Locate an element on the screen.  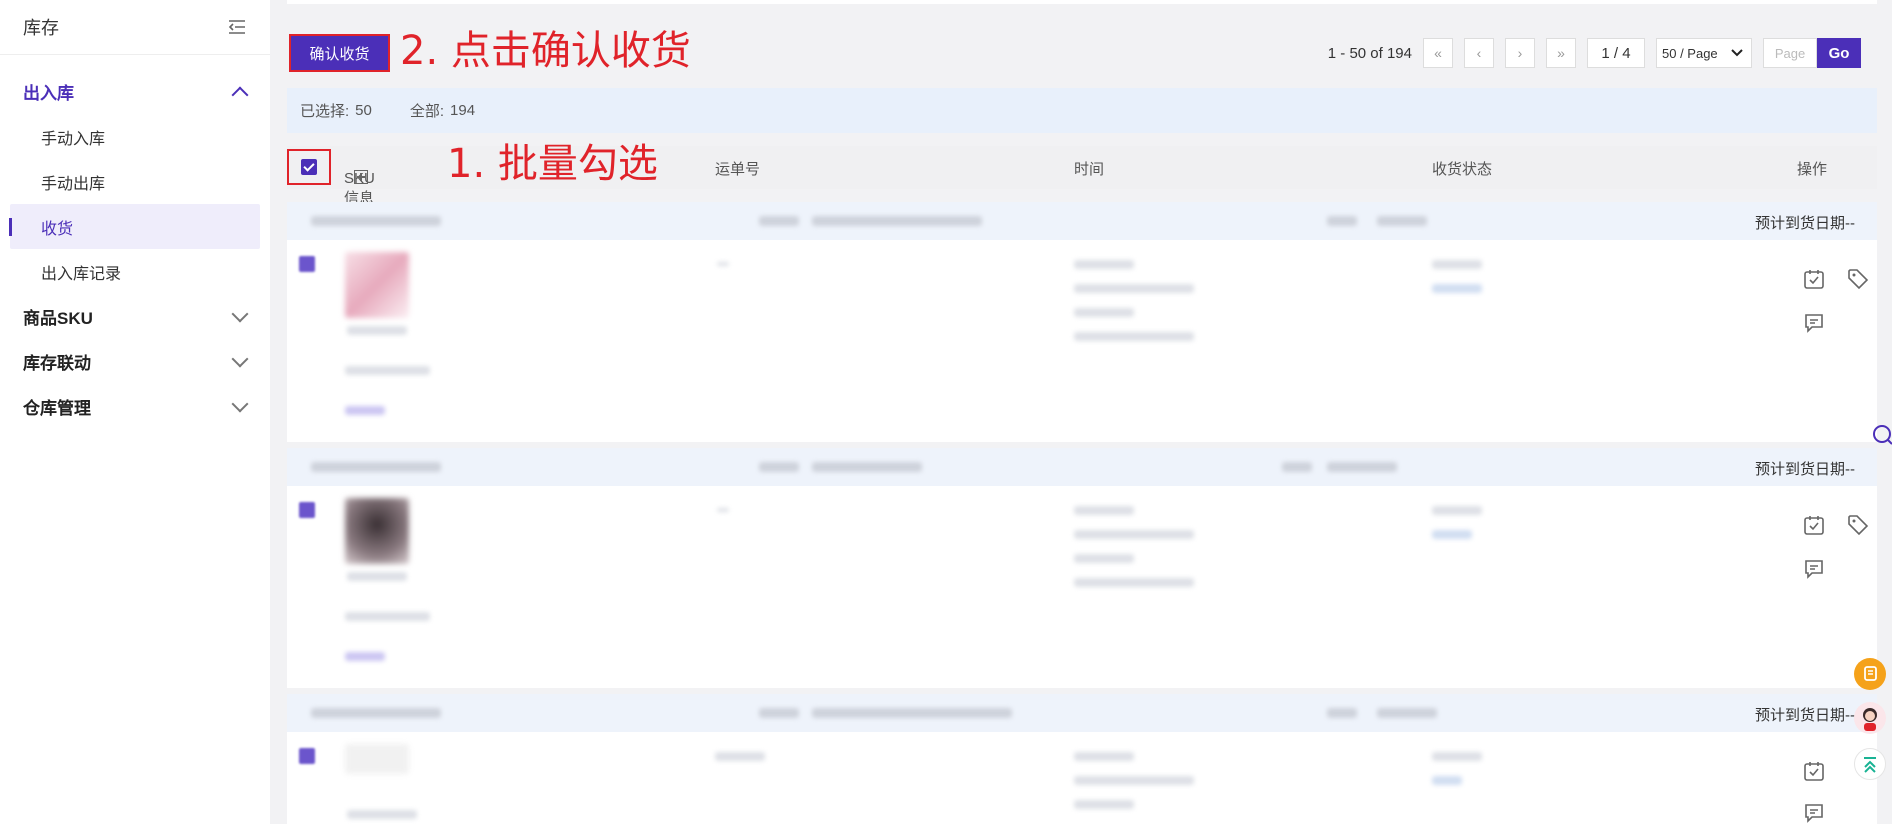
sidebar-item-manual-in: 手动入库 is located at coordinates (135, 136).